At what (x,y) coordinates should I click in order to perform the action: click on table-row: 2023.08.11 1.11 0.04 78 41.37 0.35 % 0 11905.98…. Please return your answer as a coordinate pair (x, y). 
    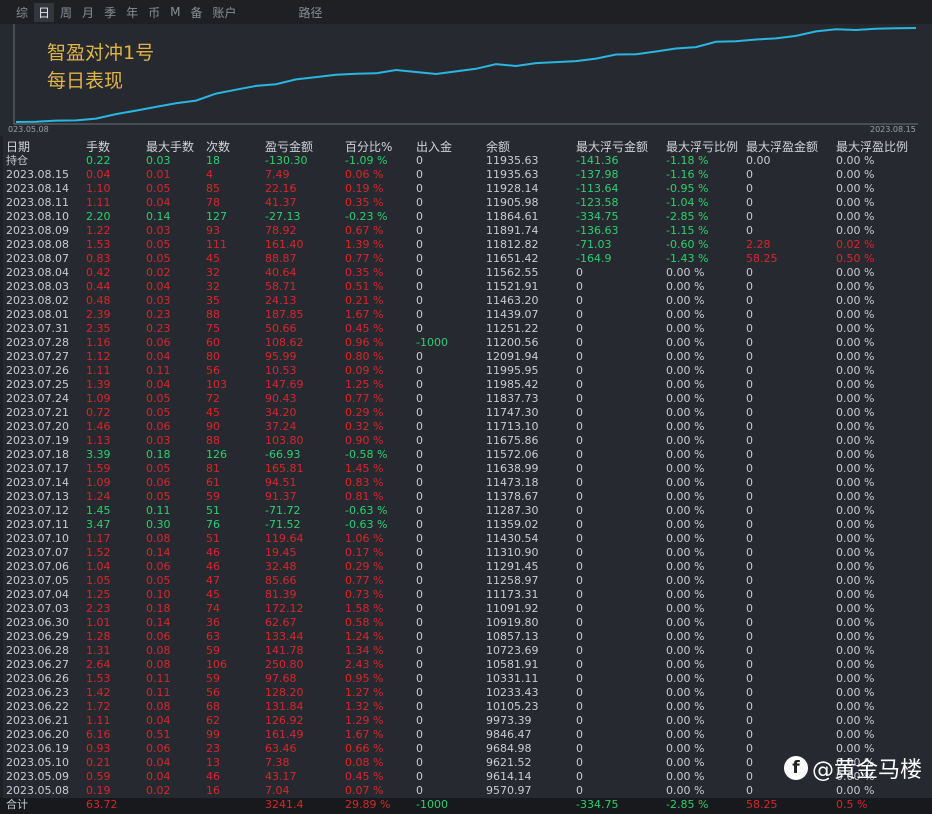
    Looking at the image, I should click on (466, 203).